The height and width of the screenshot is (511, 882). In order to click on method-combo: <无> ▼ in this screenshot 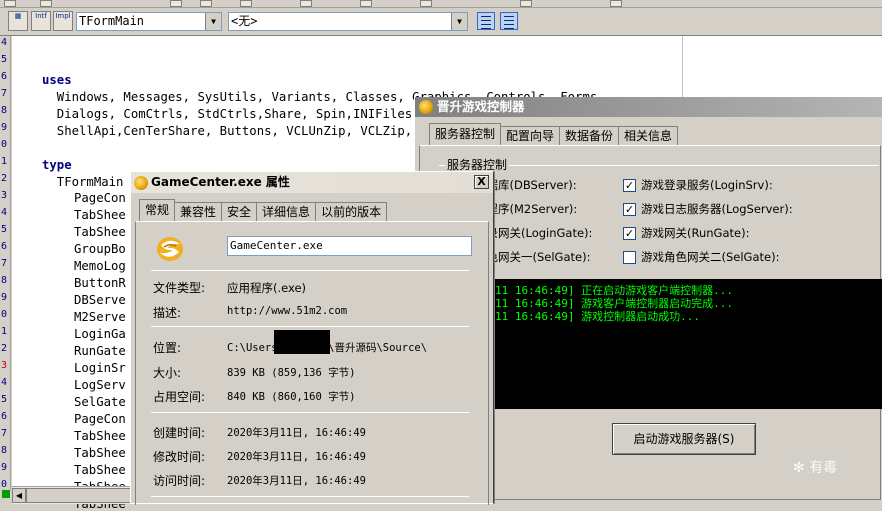, I will do `click(348, 21)`.